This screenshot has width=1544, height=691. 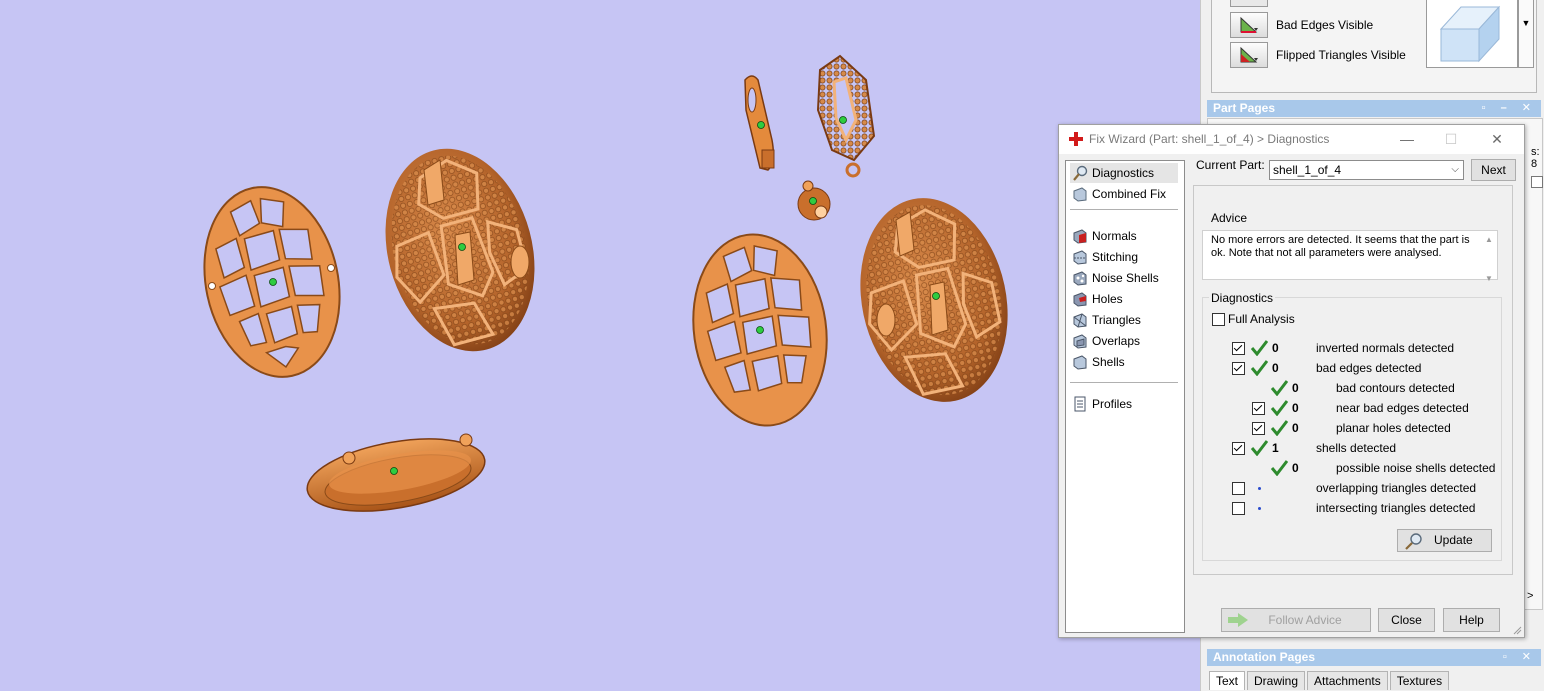 What do you see at coordinates (1114, 236) in the screenshot?
I see `nav-label-normals: Normals` at bounding box center [1114, 236].